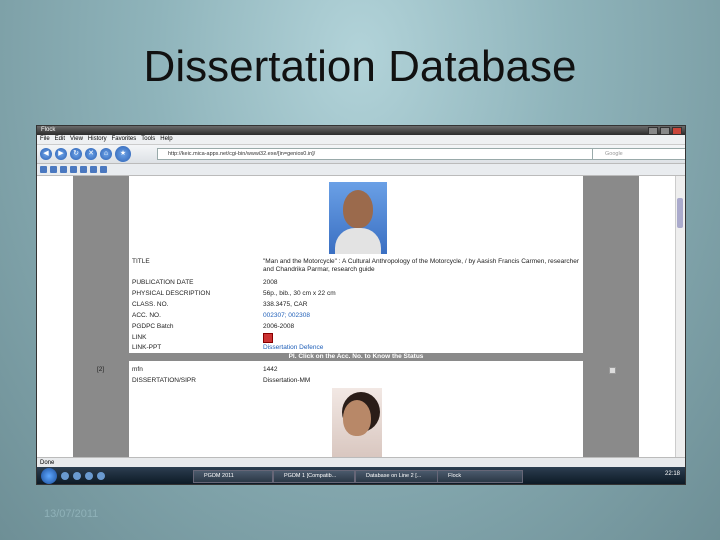 This screenshot has height=540, width=720. I want to click on window-titlebar: Flock, so click(361, 130).